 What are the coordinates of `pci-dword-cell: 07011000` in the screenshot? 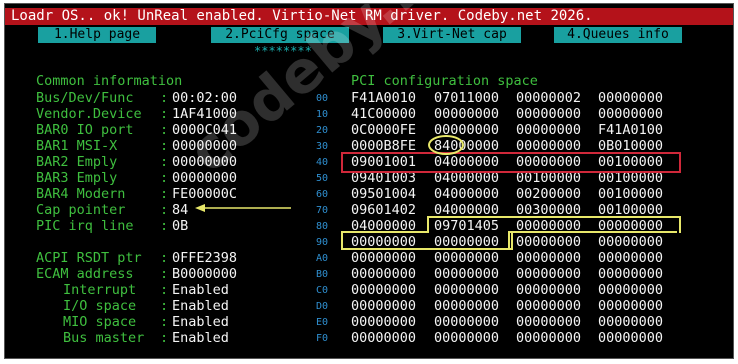 It's located at (467, 98).